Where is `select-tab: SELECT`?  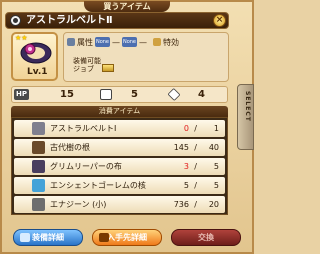
select-tab: SELECT is located at coordinates (245, 117).